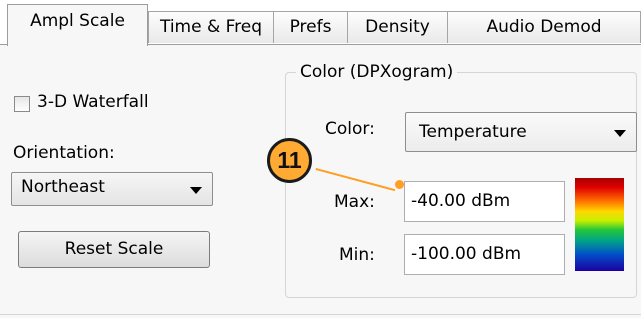 This screenshot has width=641, height=318. Describe the element at coordinates (354, 202) in the screenshot. I see `max-label: Max:` at that location.